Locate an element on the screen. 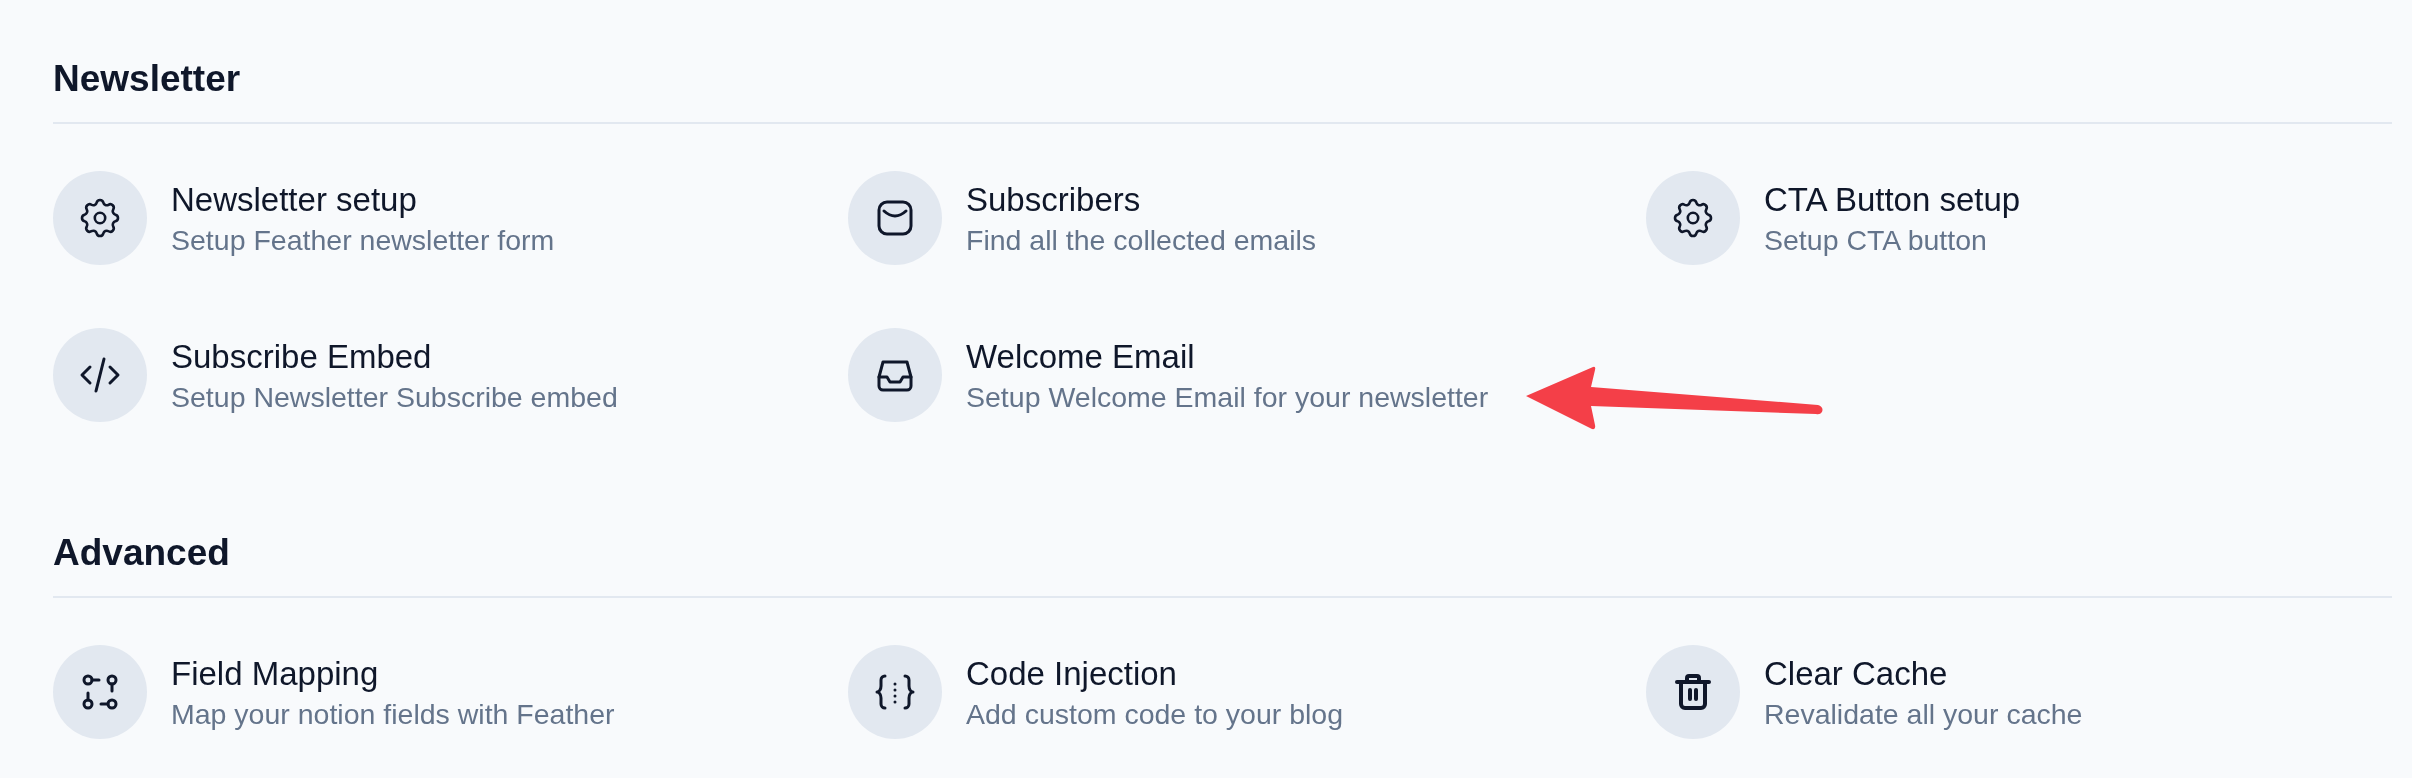 The height and width of the screenshot is (778, 2412). setting-link: CTA Button setup is located at coordinates (1892, 199).